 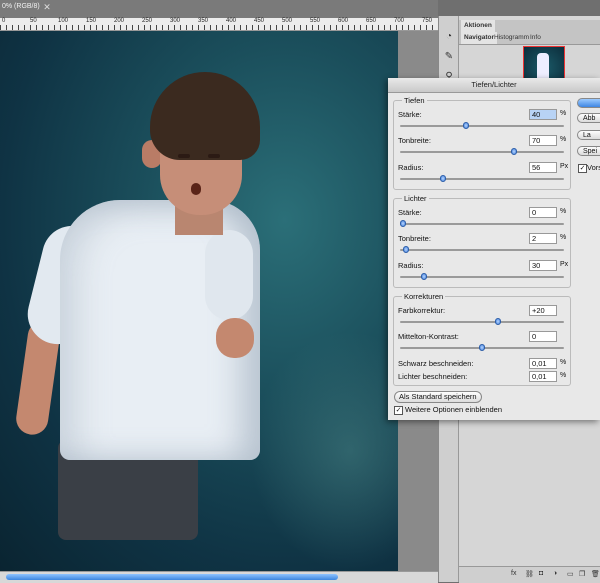 What do you see at coordinates (588, 151) in the screenshot?
I see `save-button: Spei` at bounding box center [588, 151].